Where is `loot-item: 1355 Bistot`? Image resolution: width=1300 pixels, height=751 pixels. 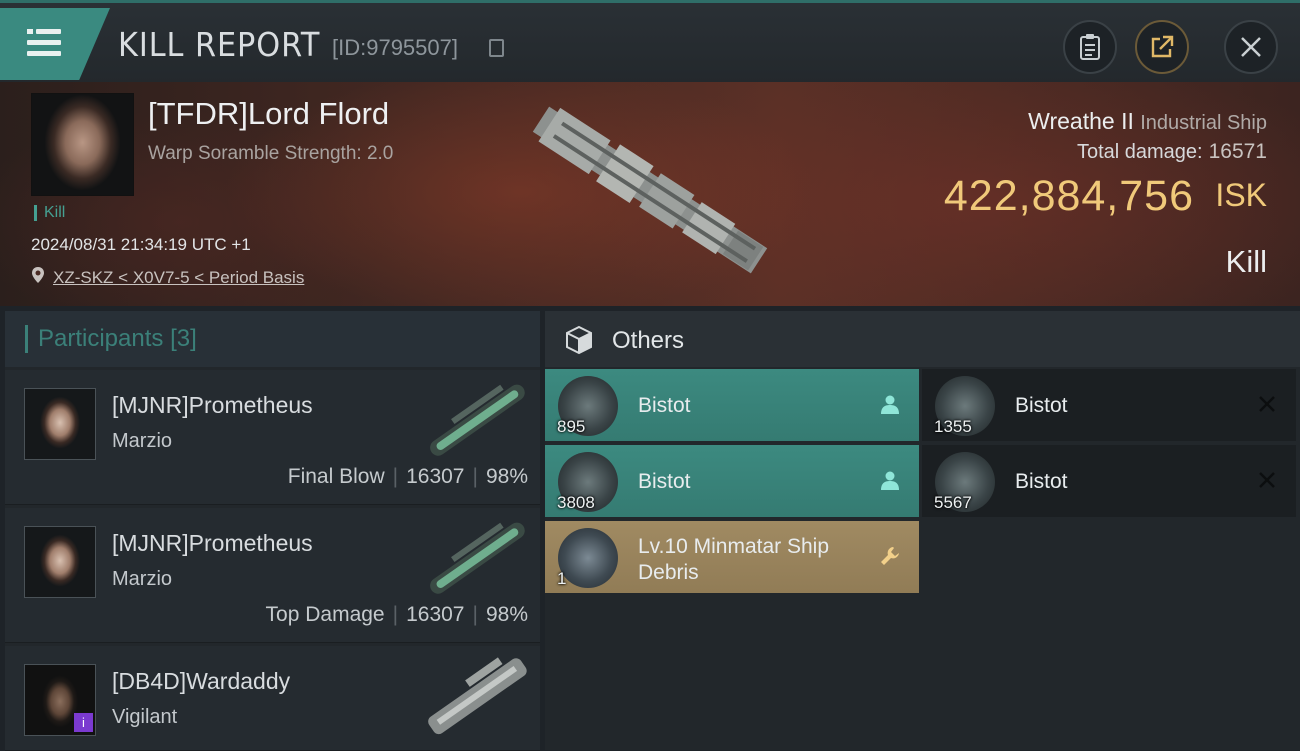 loot-item: 1355 Bistot is located at coordinates (1109, 405).